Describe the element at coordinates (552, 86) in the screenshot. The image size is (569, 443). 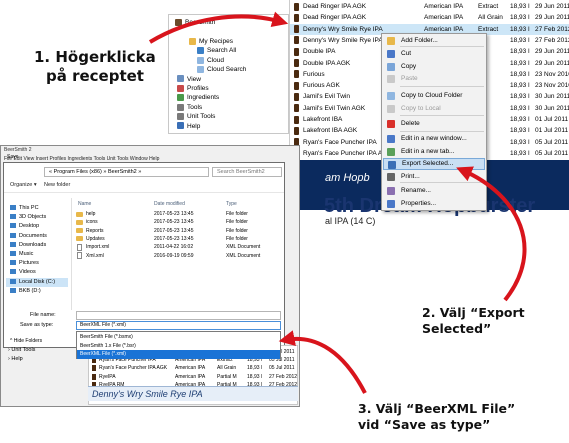
I see `recipe-date: 23 Nov 2010` at that location.